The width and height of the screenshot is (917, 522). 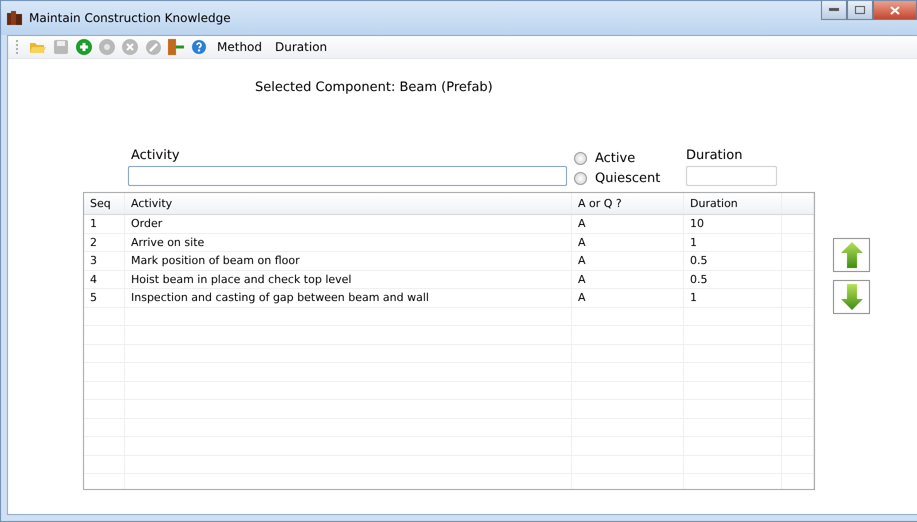 What do you see at coordinates (15, 18) in the screenshot?
I see `books-icon` at bounding box center [15, 18].